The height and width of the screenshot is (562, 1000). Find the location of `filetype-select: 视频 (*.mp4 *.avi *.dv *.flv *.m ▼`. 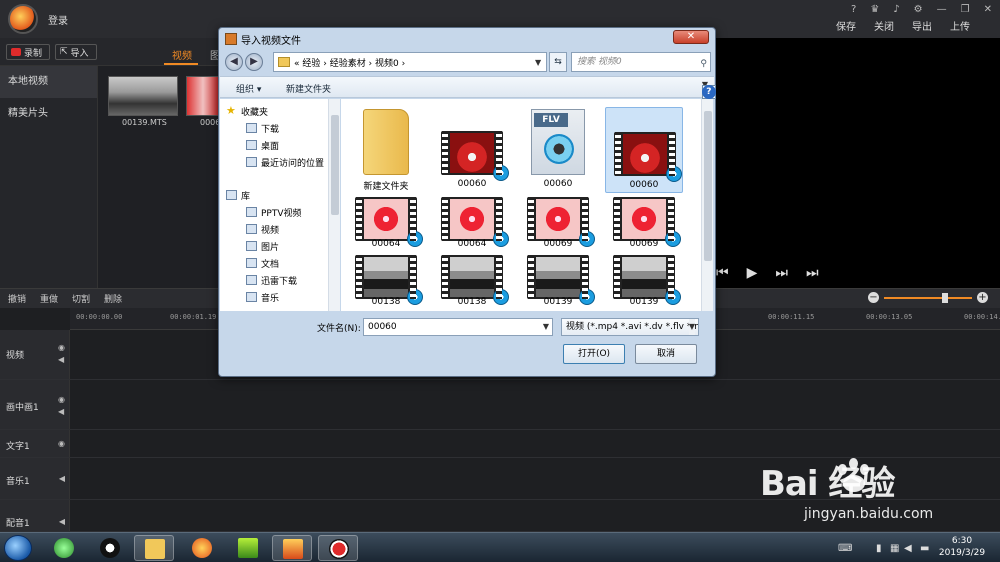

filetype-select: 视频 (*.mp4 *.avi *.dv *.flv *.m ▼ is located at coordinates (630, 327).